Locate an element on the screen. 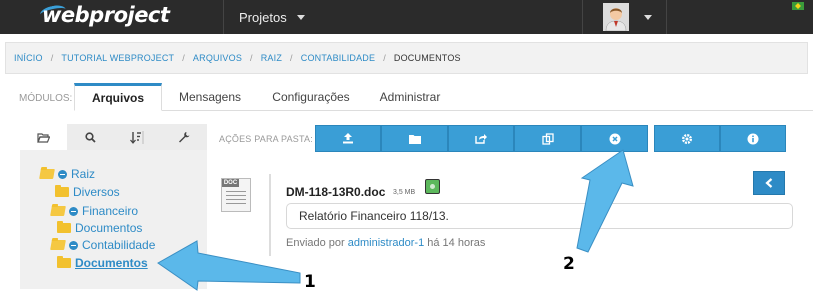 Image resolution: width=813 pixels, height=301 pixels. copy-icon is located at coordinates (547, 138).